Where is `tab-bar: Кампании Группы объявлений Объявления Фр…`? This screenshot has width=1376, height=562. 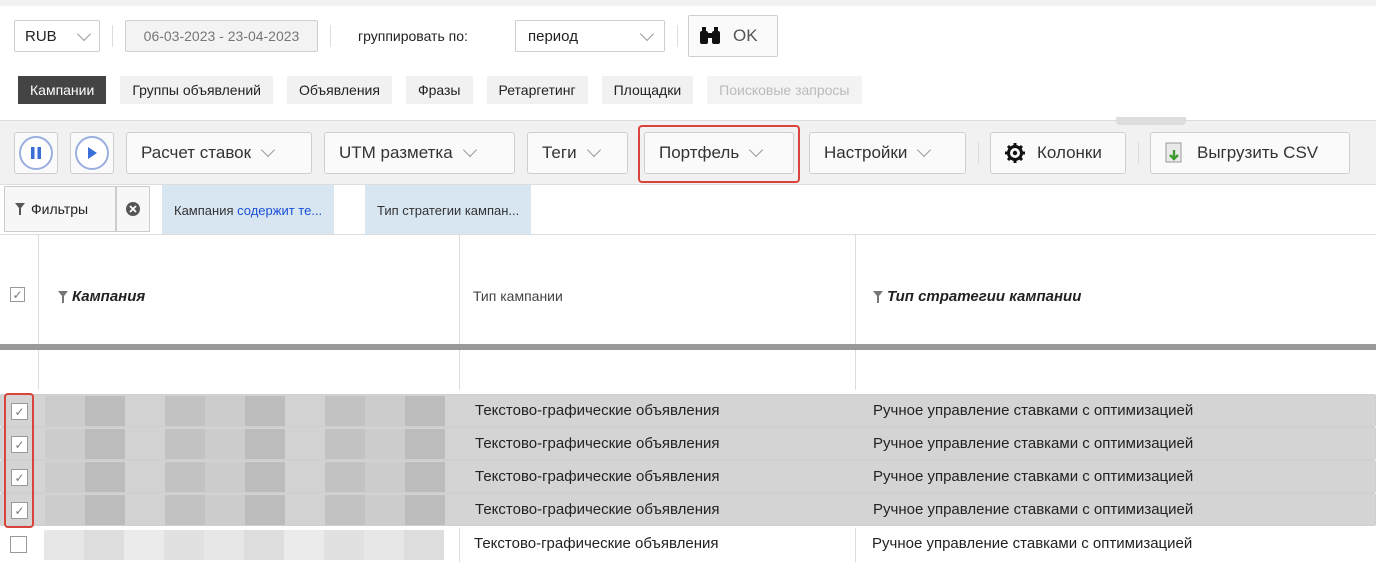 tab-bar: Кампании Группы объявлений Объявления Фр… is located at coordinates (440, 90).